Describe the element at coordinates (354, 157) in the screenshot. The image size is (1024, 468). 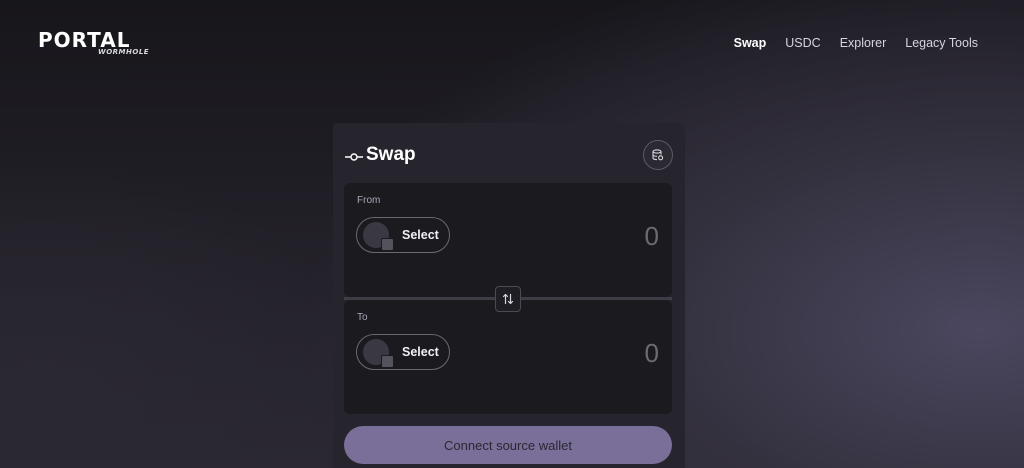
I see `swap-route-icon` at that location.